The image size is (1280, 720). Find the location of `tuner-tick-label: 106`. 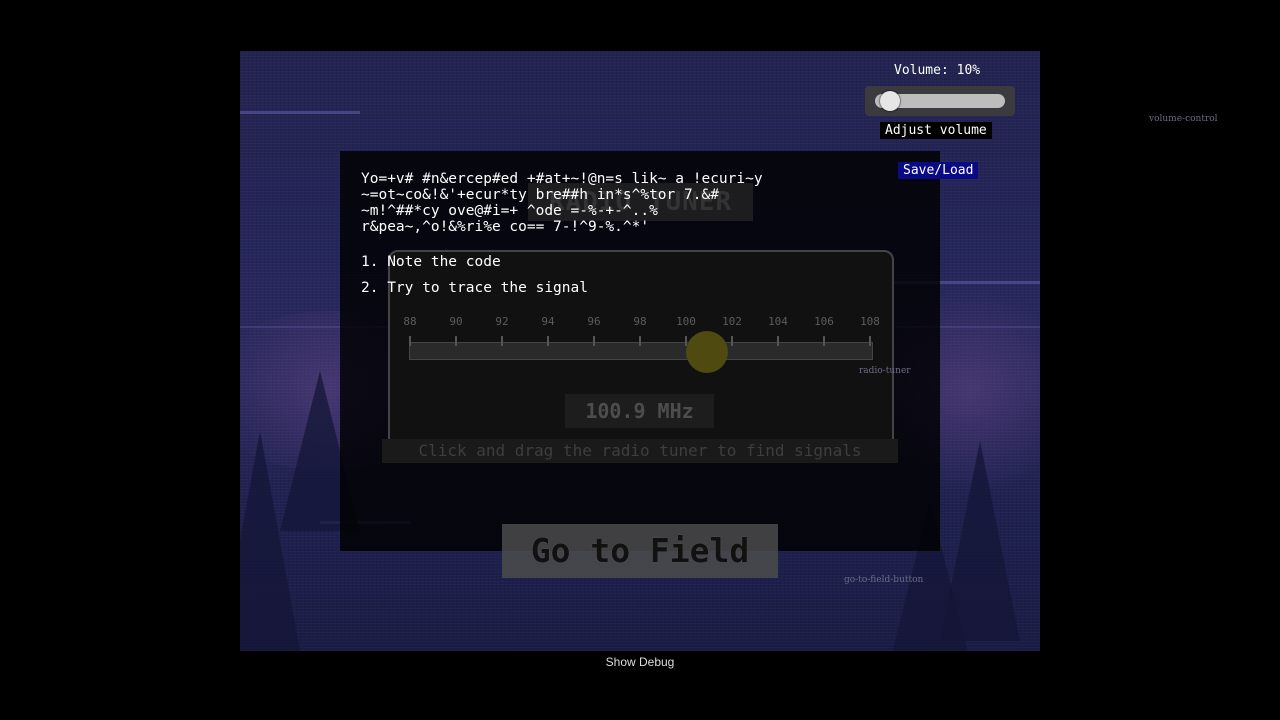

tuner-tick-label: 106 is located at coordinates (824, 321).